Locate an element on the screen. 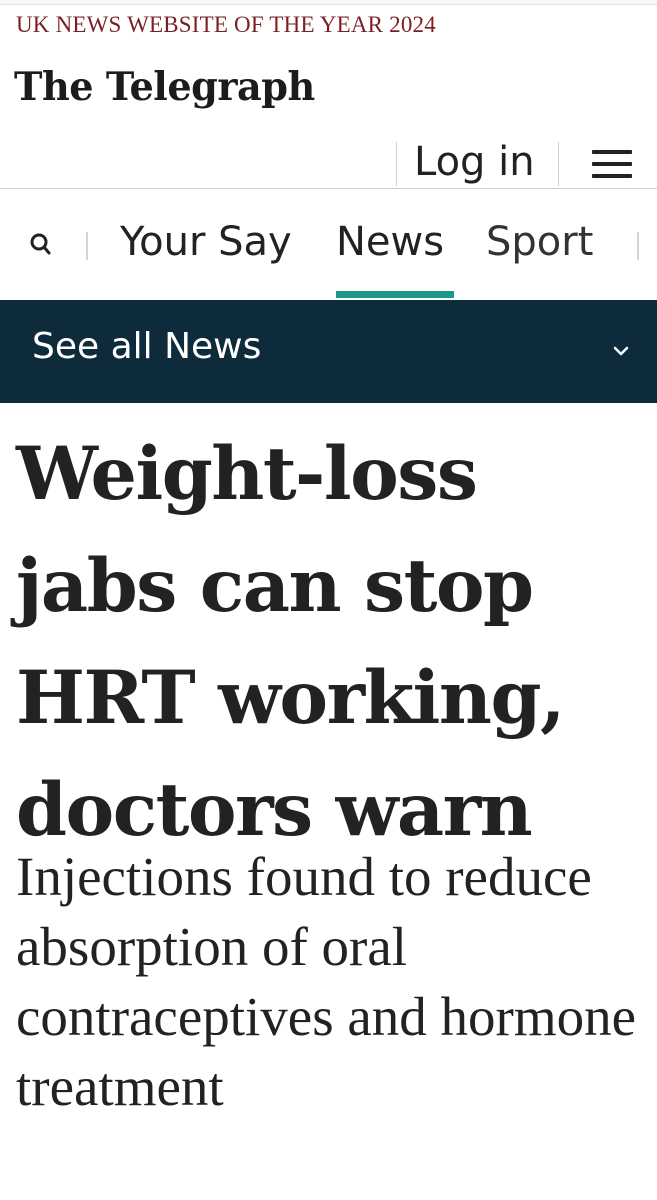 This screenshot has width=657, height=1200. nav-item-news: News is located at coordinates (390, 242).